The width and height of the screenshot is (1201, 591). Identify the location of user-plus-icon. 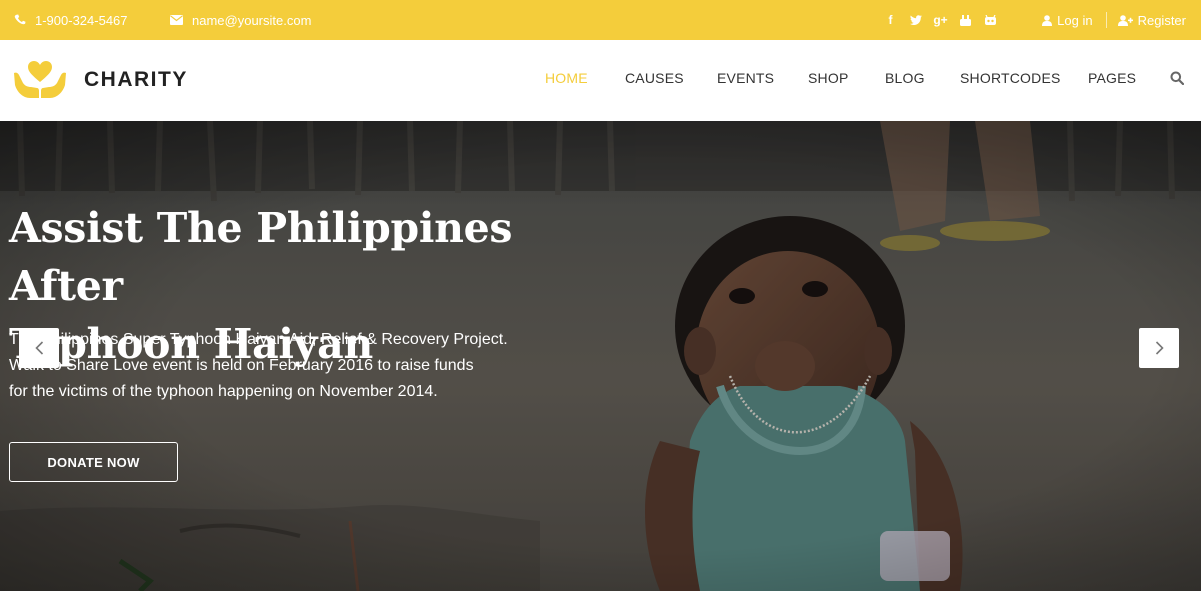
(1125, 20).